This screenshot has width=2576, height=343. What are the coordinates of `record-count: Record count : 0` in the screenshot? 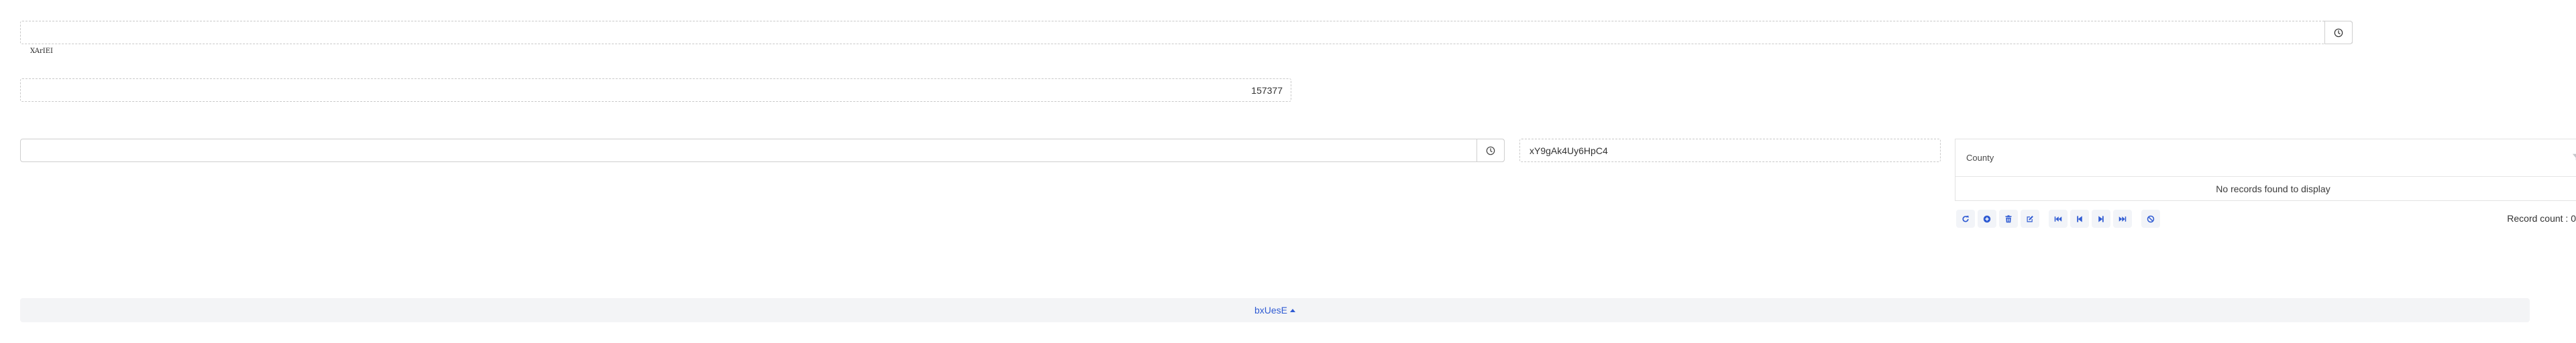 It's located at (2541, 218).